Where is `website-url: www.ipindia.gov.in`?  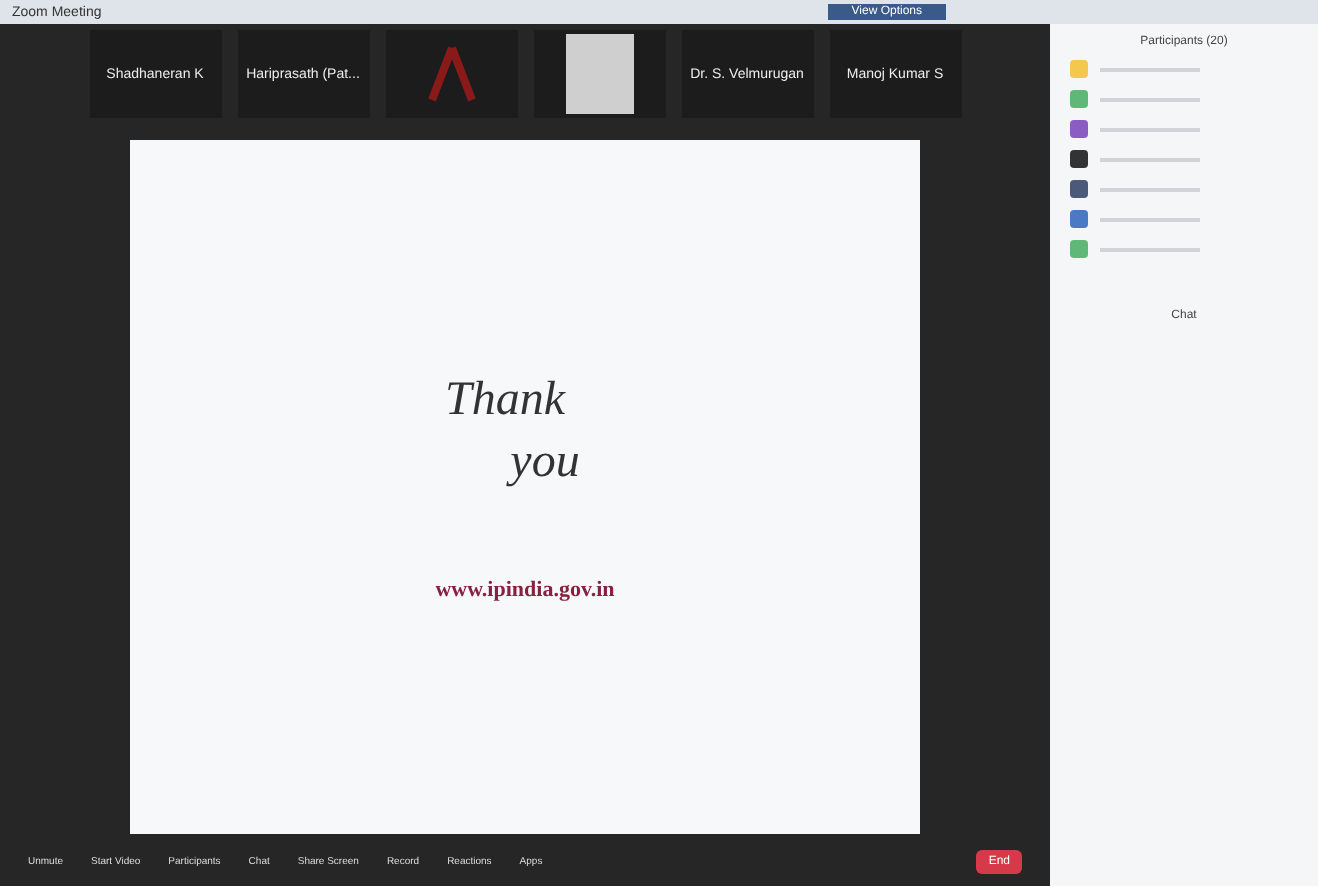 website-url: www.ipindia.gov.in is located at coordinates (525, 589).